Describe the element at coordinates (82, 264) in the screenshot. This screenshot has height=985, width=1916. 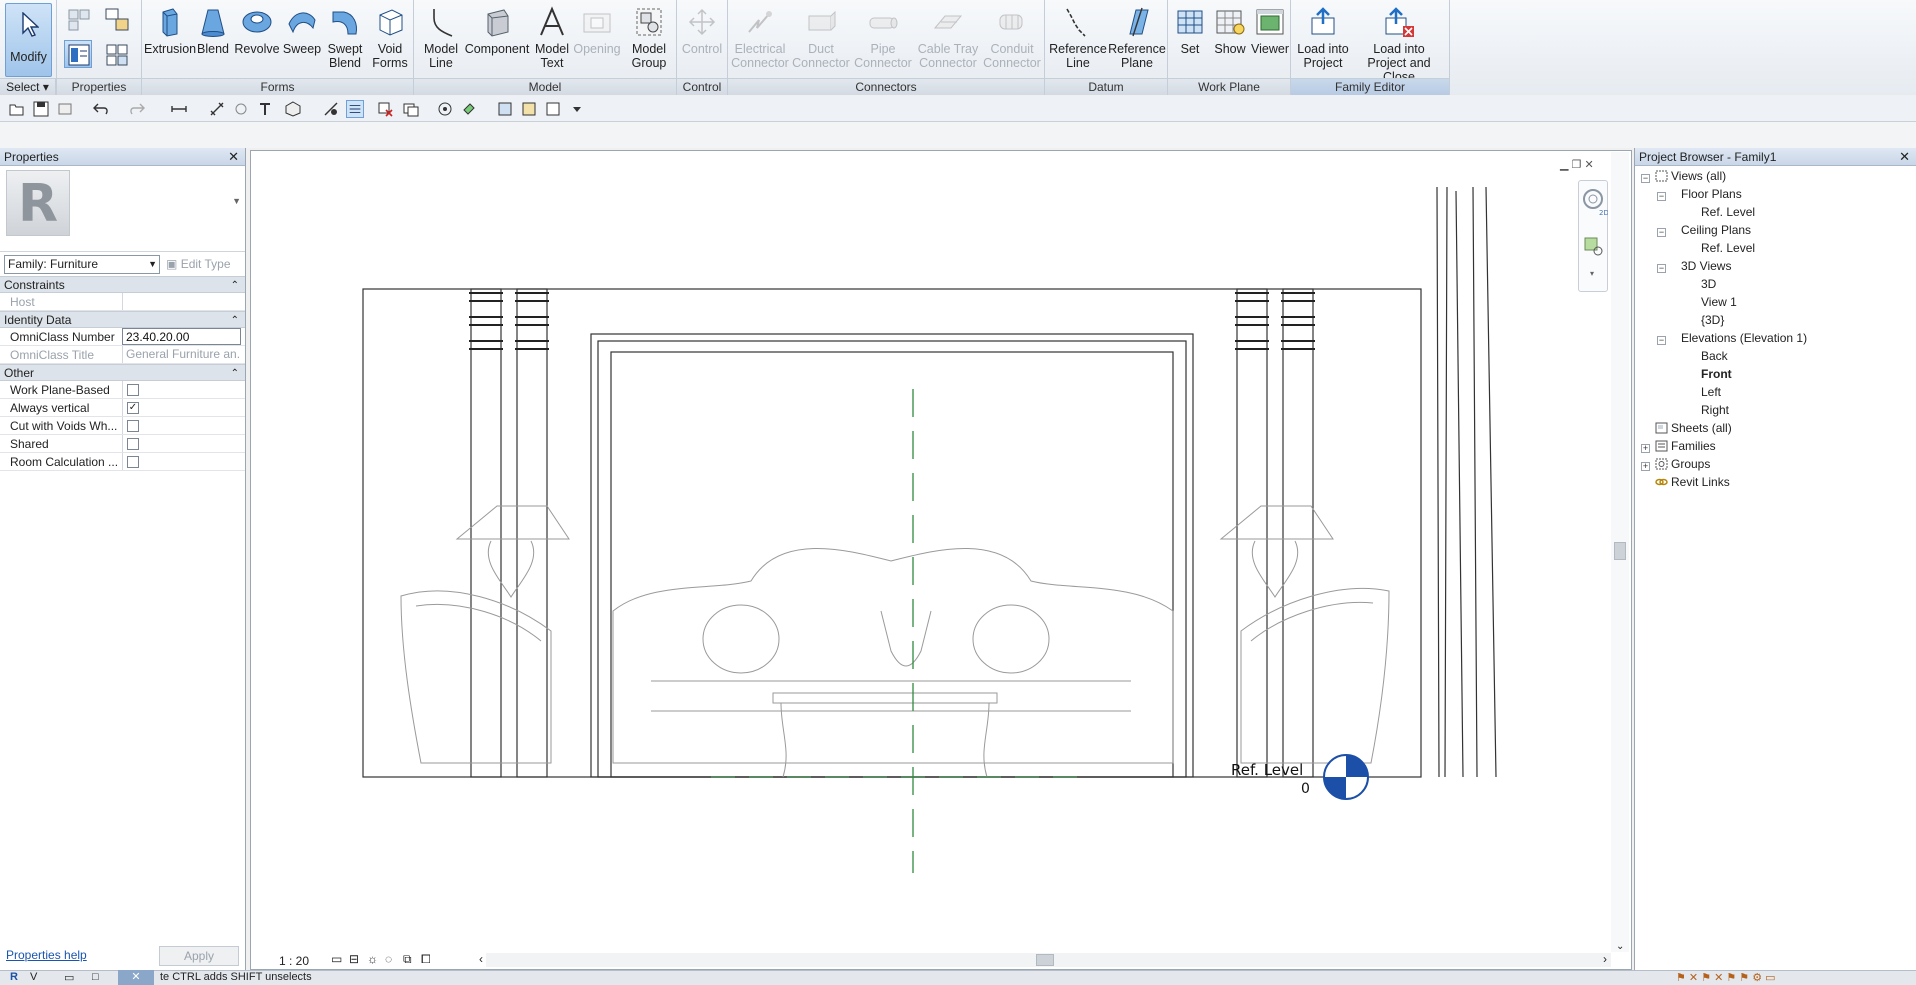
I see `family-selector: Family: Furniture ▼` at that location.